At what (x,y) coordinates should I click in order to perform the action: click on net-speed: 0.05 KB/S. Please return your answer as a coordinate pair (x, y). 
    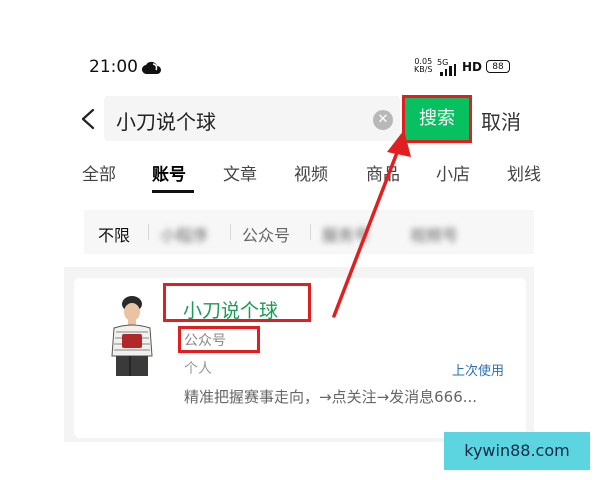
    Looking at the image, I should click on (423, 66).